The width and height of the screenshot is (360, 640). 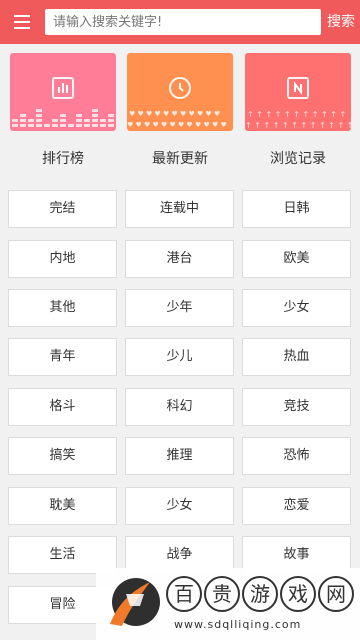 What do you see at coordinates (296, 209) in the screenshot?
I see `category-button: 日韩` at bounding box center [296, 209].